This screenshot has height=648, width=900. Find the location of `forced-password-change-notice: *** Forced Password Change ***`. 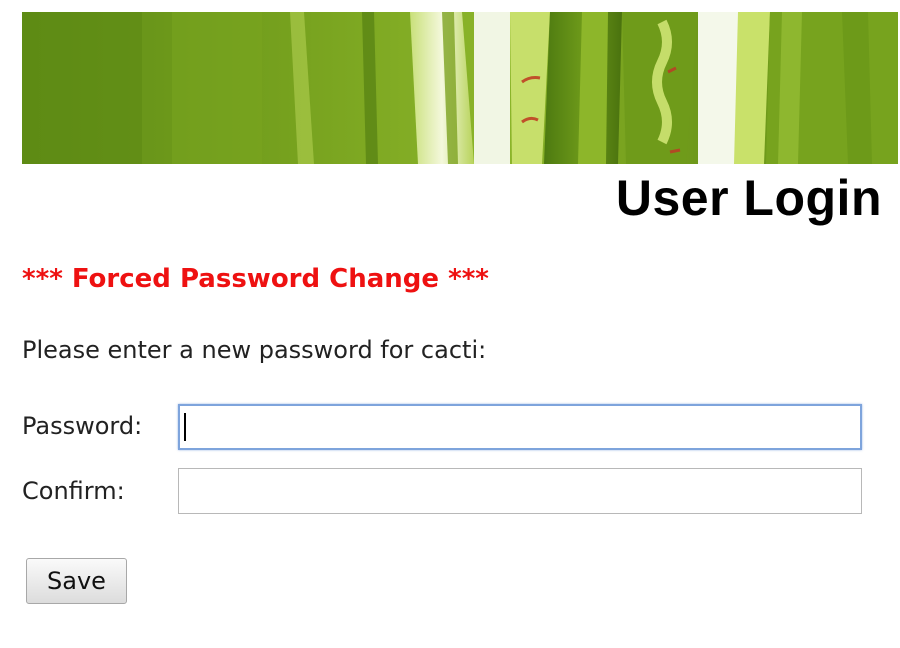

forced-password-change-notice: *** Forced Password Change *** is located at coordinates (255, 279).